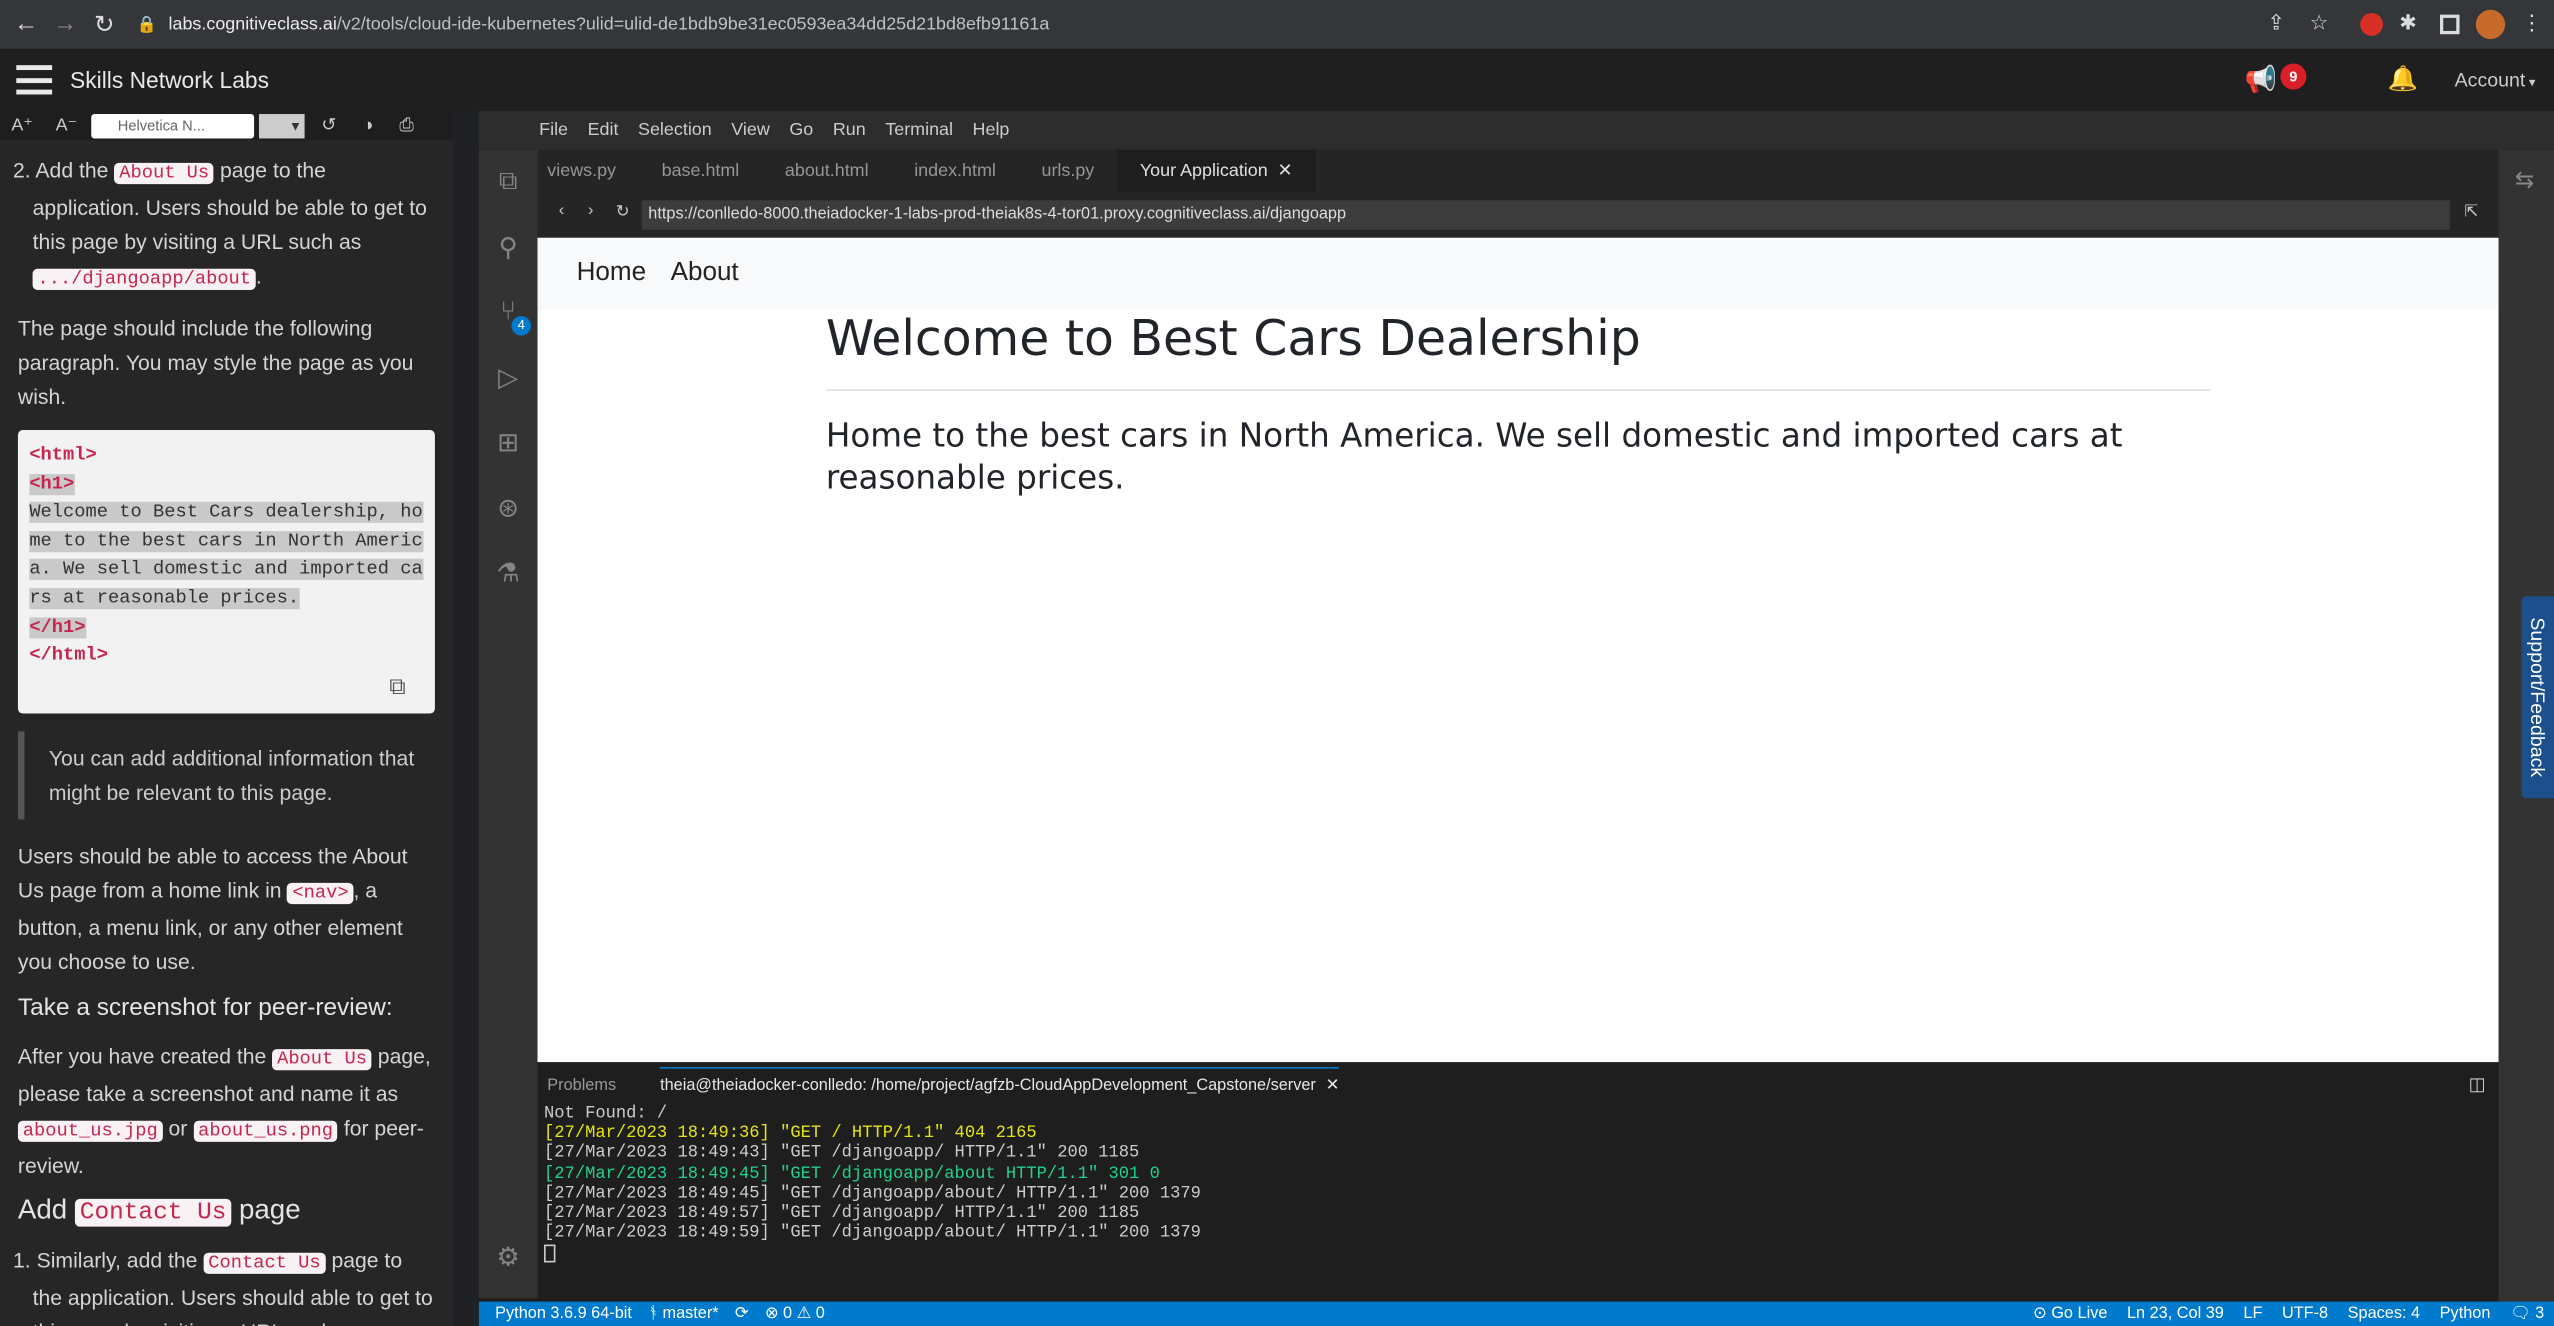  Describe the element at coordinates (178, 1127) in the screenshot. I see `or-text: or` at that location.